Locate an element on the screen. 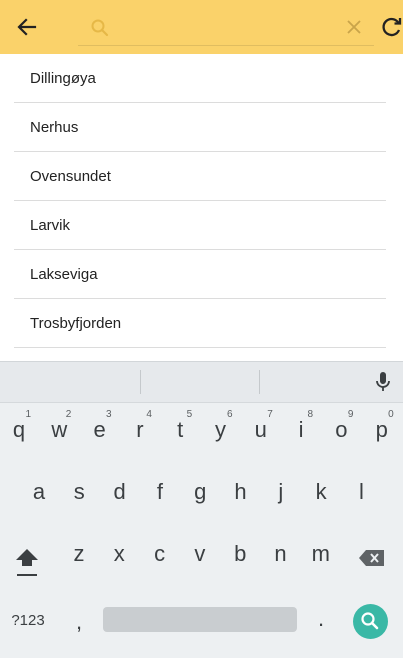 This screenshot has width=403, height=658. backspace-key is located at coordinates (372, 558).